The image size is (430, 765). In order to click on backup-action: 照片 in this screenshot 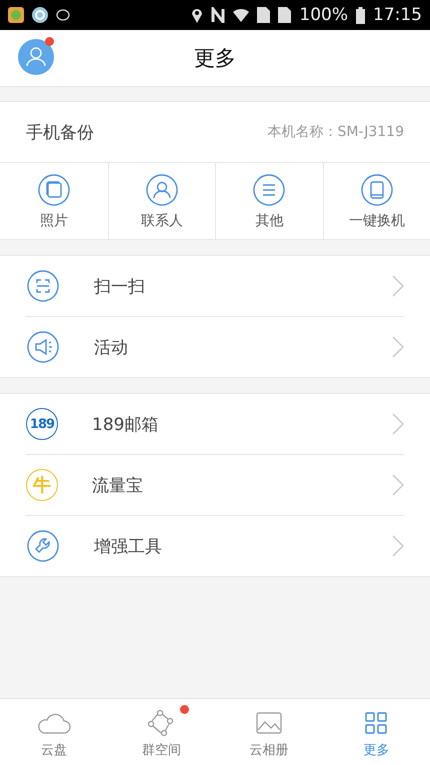, I will do `click(54, 201)`.